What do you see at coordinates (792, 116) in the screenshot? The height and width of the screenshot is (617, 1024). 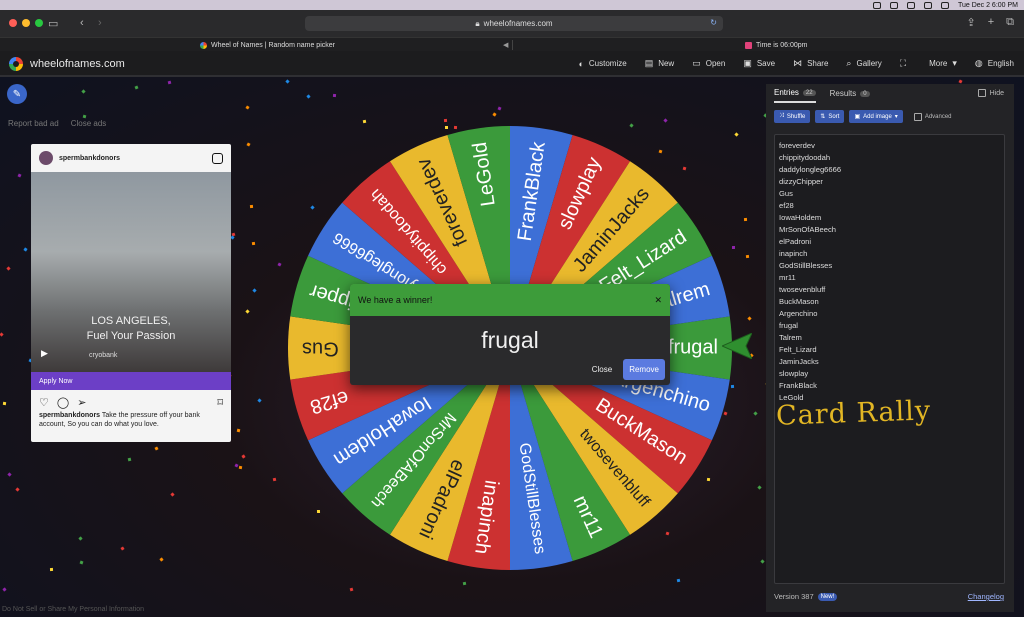 I see `shuffle-button: ⤨ Shuffle` at bounding box center [792, 116].